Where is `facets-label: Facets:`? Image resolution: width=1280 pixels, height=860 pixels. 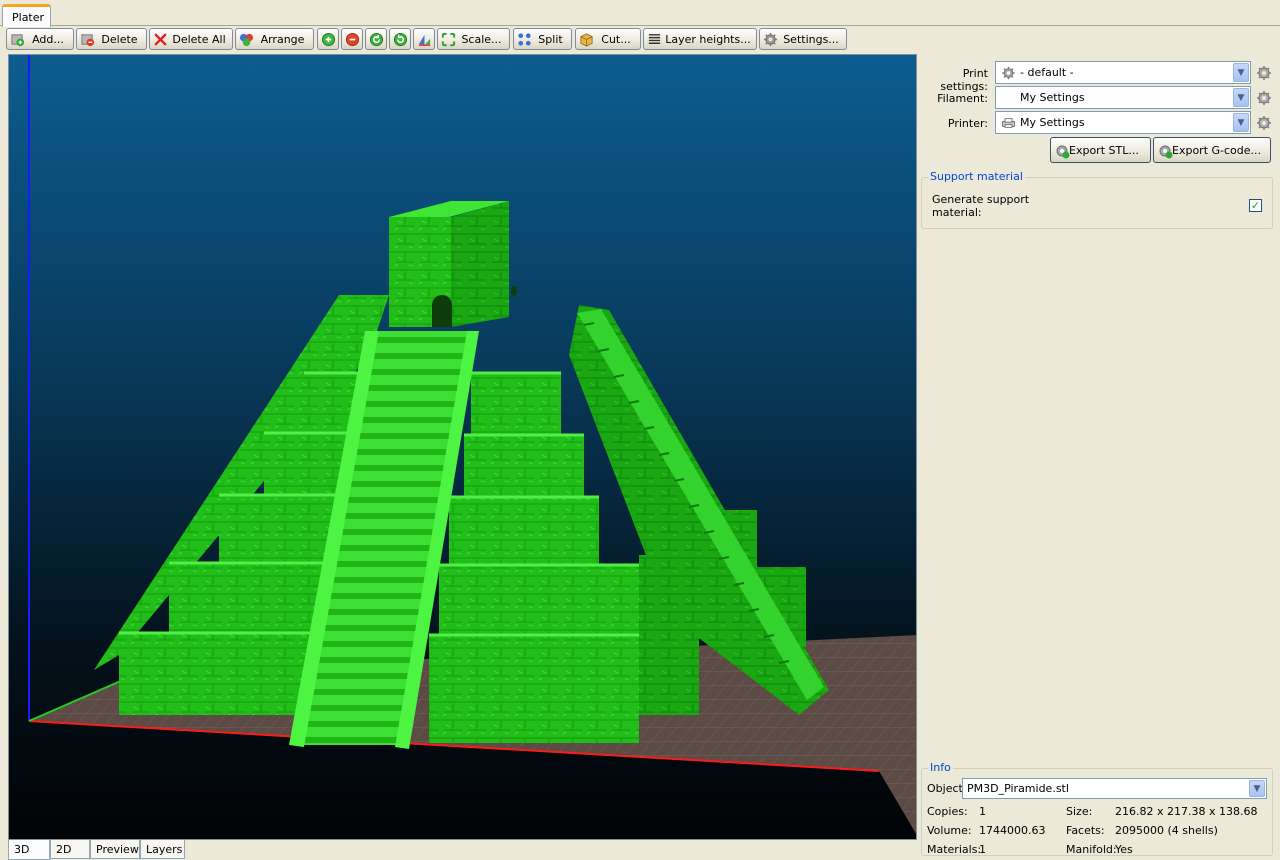
facets-label: Facets: is located at coordinates (1085, 830).